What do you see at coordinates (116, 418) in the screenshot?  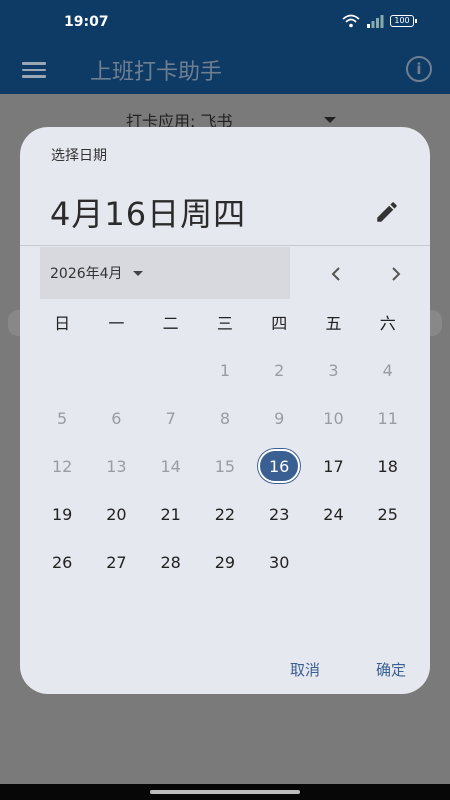 I see `calendar-day: 6` at bounding box center [116, 418].